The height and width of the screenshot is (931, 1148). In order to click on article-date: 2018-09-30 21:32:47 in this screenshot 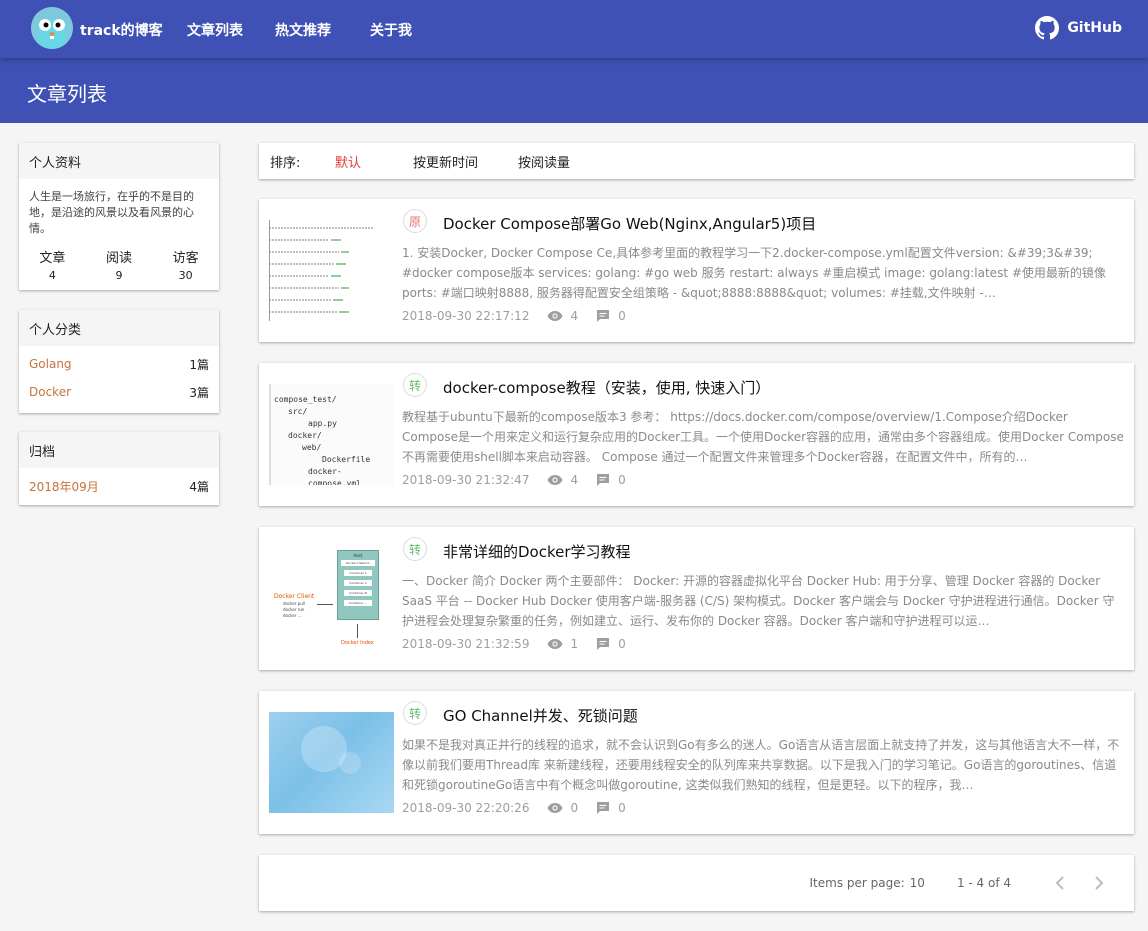, I will do `click(466, 480)`.